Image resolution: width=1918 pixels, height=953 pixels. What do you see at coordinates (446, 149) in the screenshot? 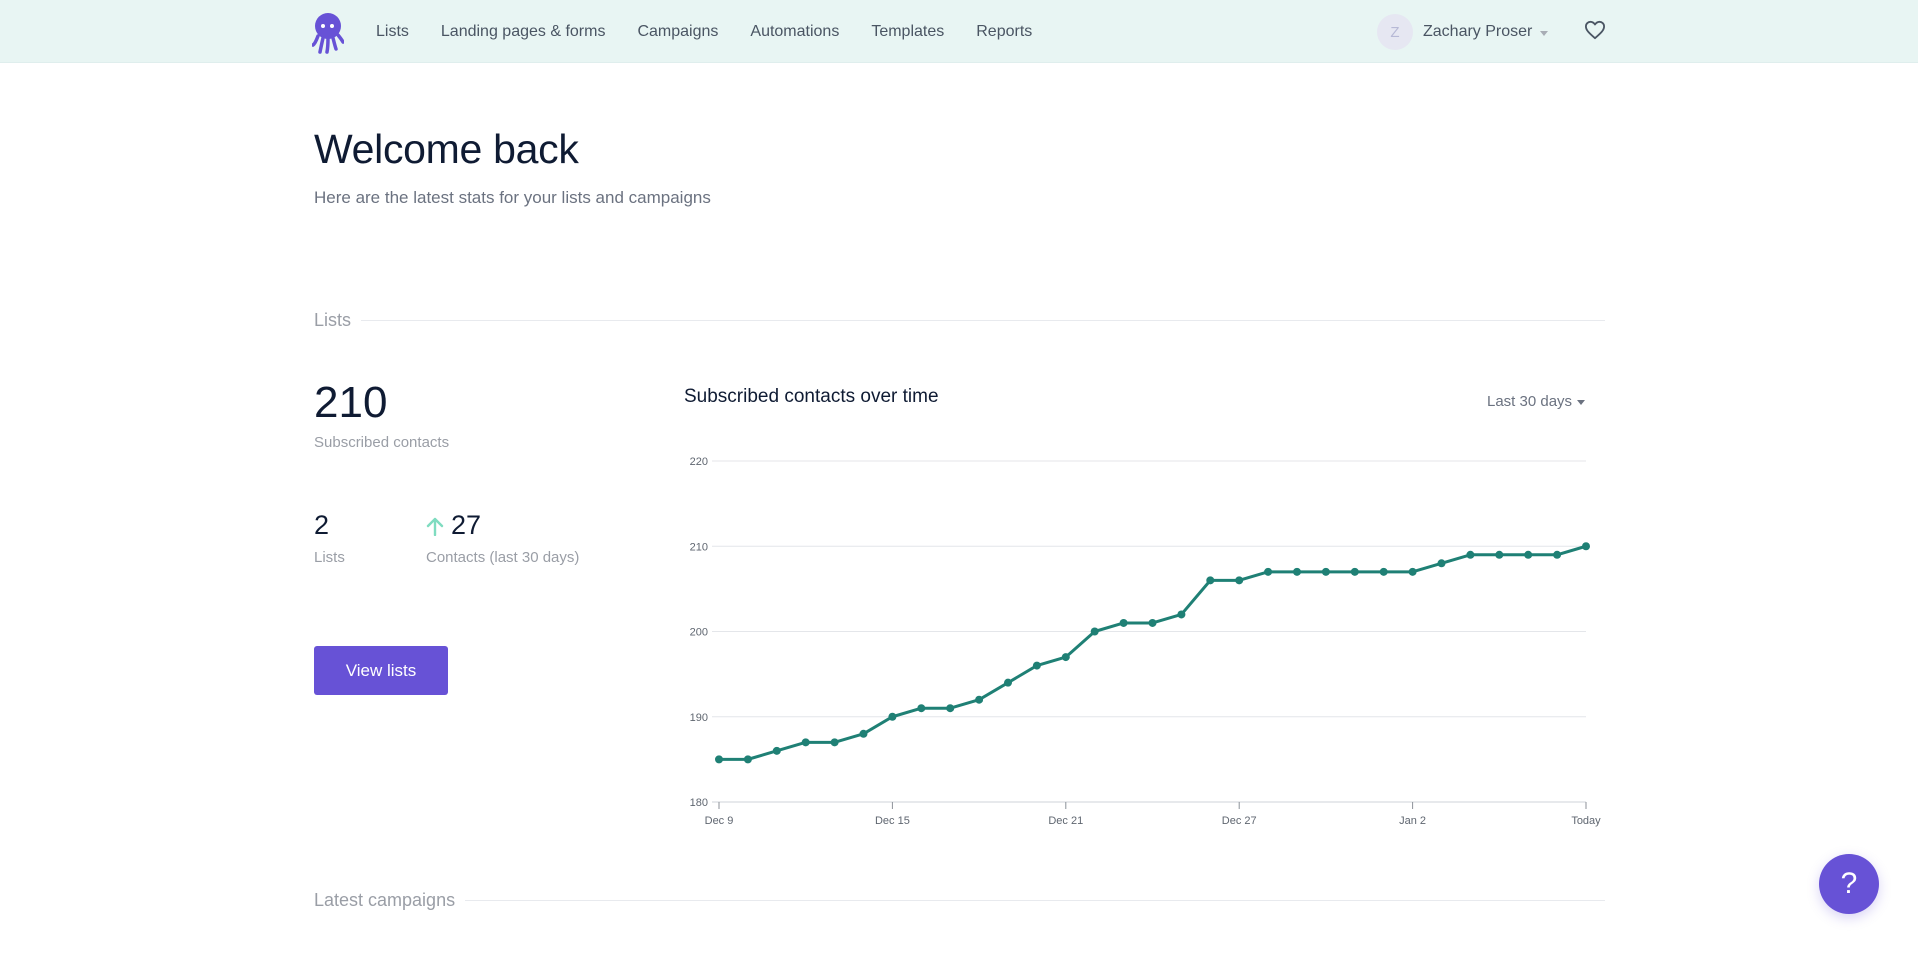
I see `page-title: Welcome back` at bounding box center [446, 149].